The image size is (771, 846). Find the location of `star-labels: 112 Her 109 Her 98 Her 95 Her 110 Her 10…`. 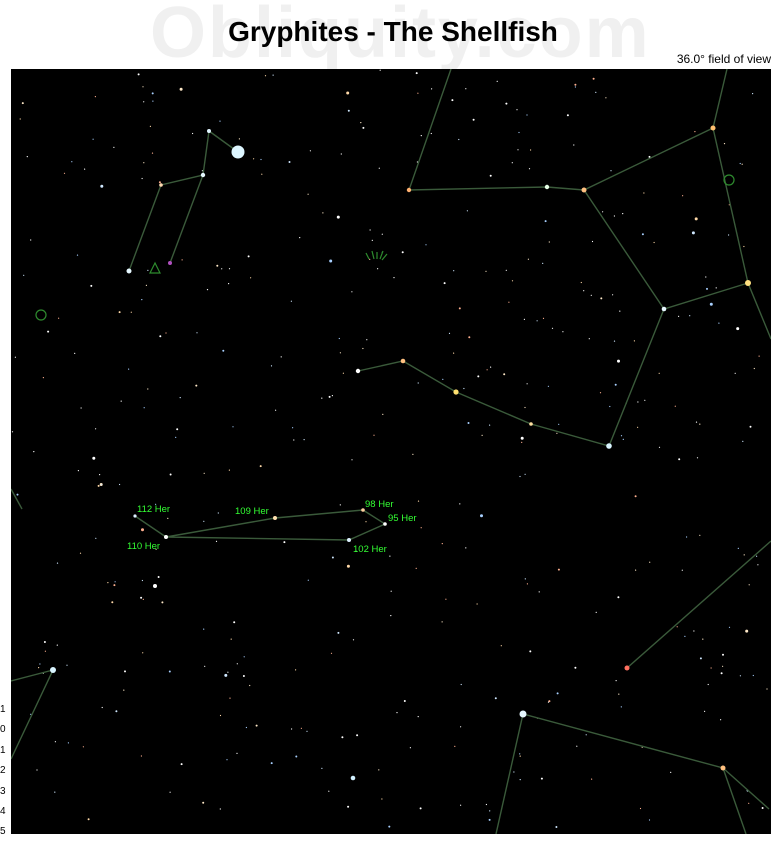

star-labels: 112 Her 109 Her 98 Her 95 Her 110 Her 10… is located at coordinates (272, 527).